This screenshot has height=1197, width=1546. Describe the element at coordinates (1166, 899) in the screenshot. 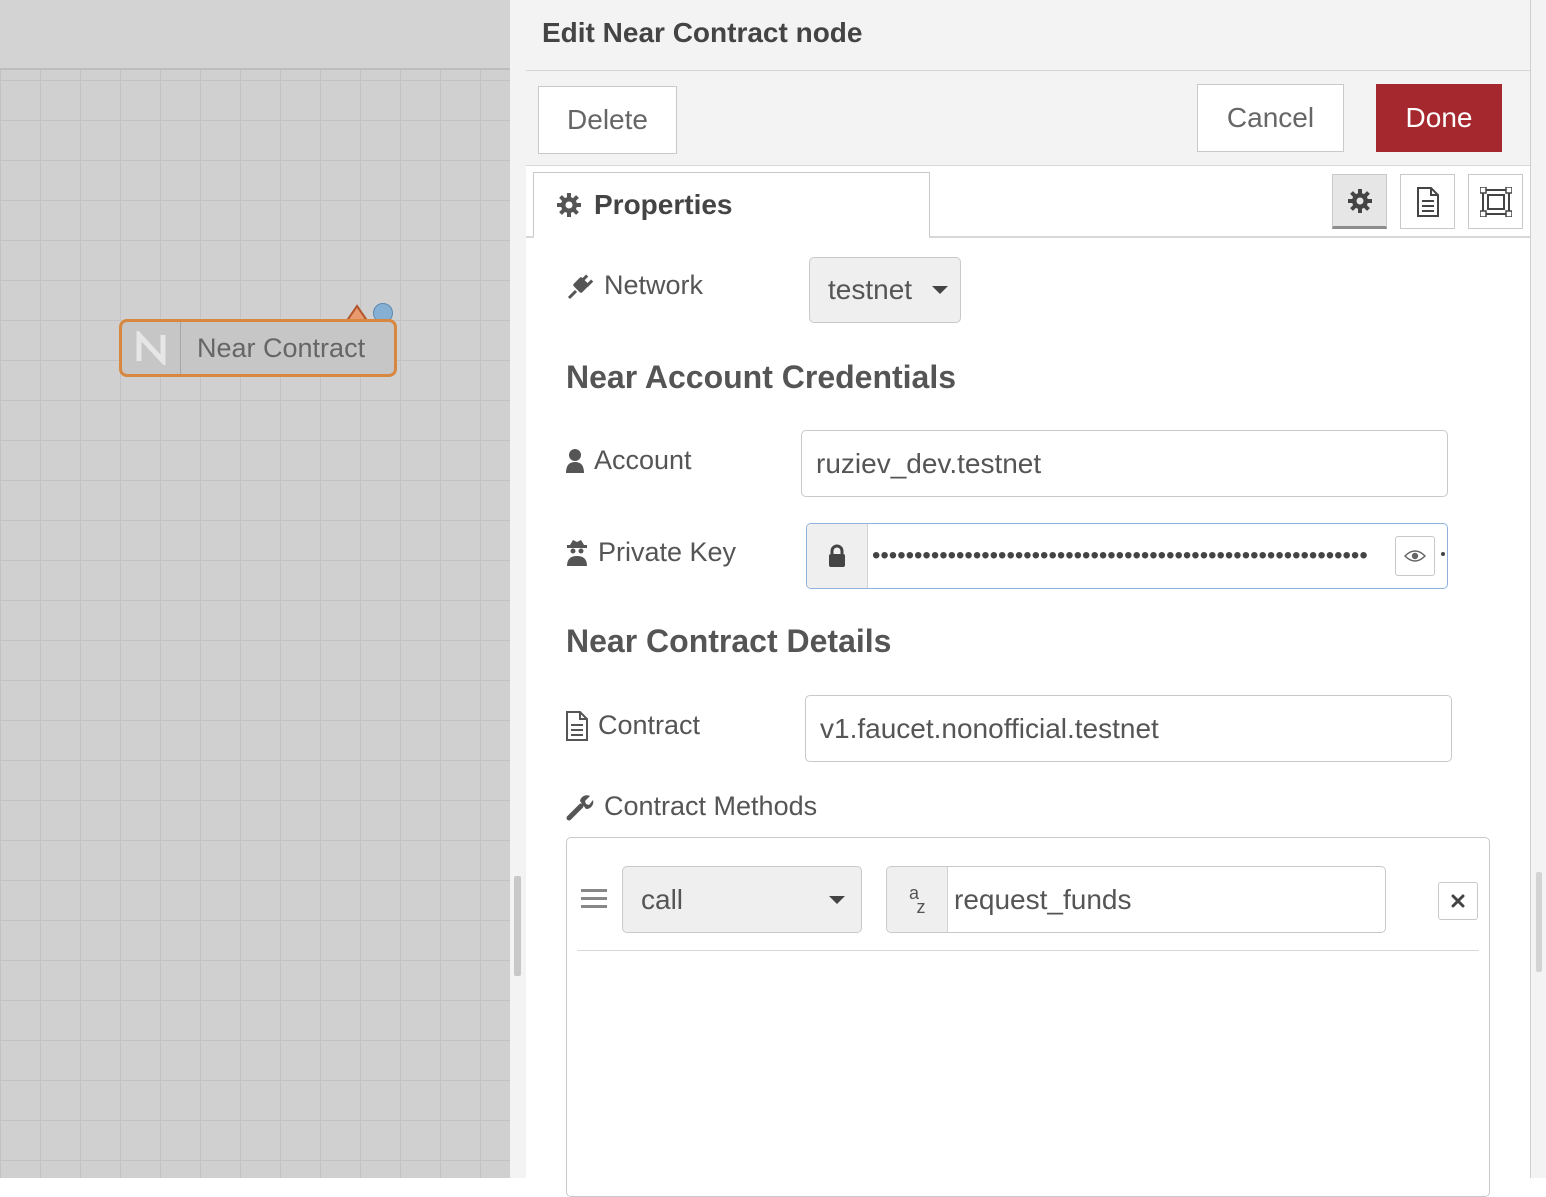

I see `method-name-value: request_funds` at that location.